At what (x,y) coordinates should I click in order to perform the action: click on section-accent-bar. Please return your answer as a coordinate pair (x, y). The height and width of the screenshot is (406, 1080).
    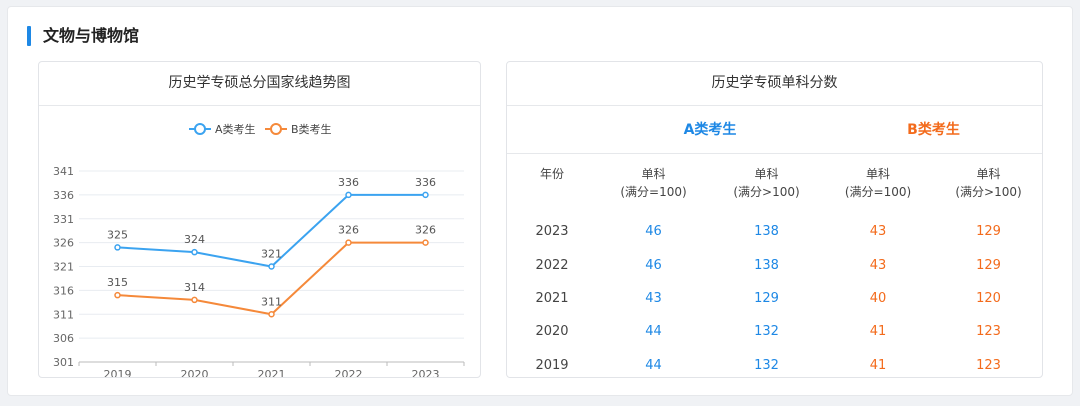
    Looking at the image, I should click on (29, 36).